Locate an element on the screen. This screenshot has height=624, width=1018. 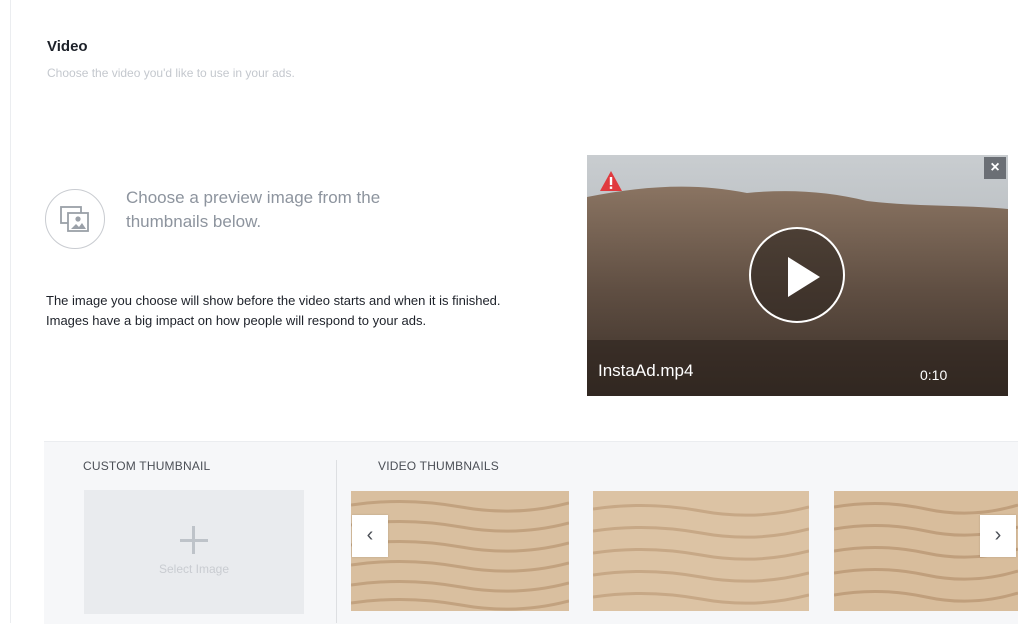
video-thumbnail is located at coordinates (701, 551).